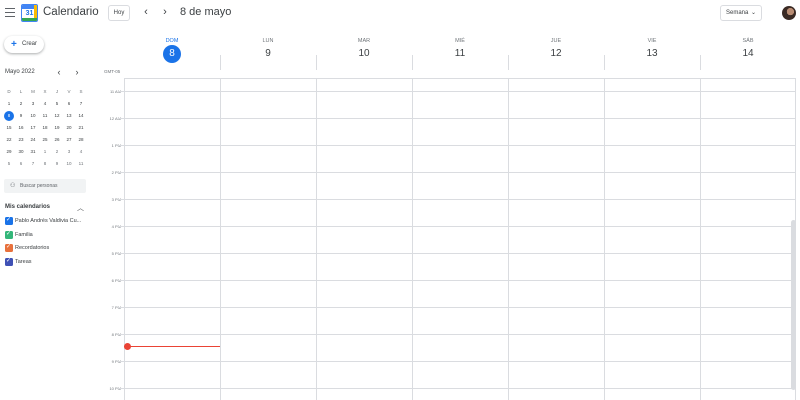 The image size is (800, 400). I want to click on mini-weekday-label: X, so click(45, 91).